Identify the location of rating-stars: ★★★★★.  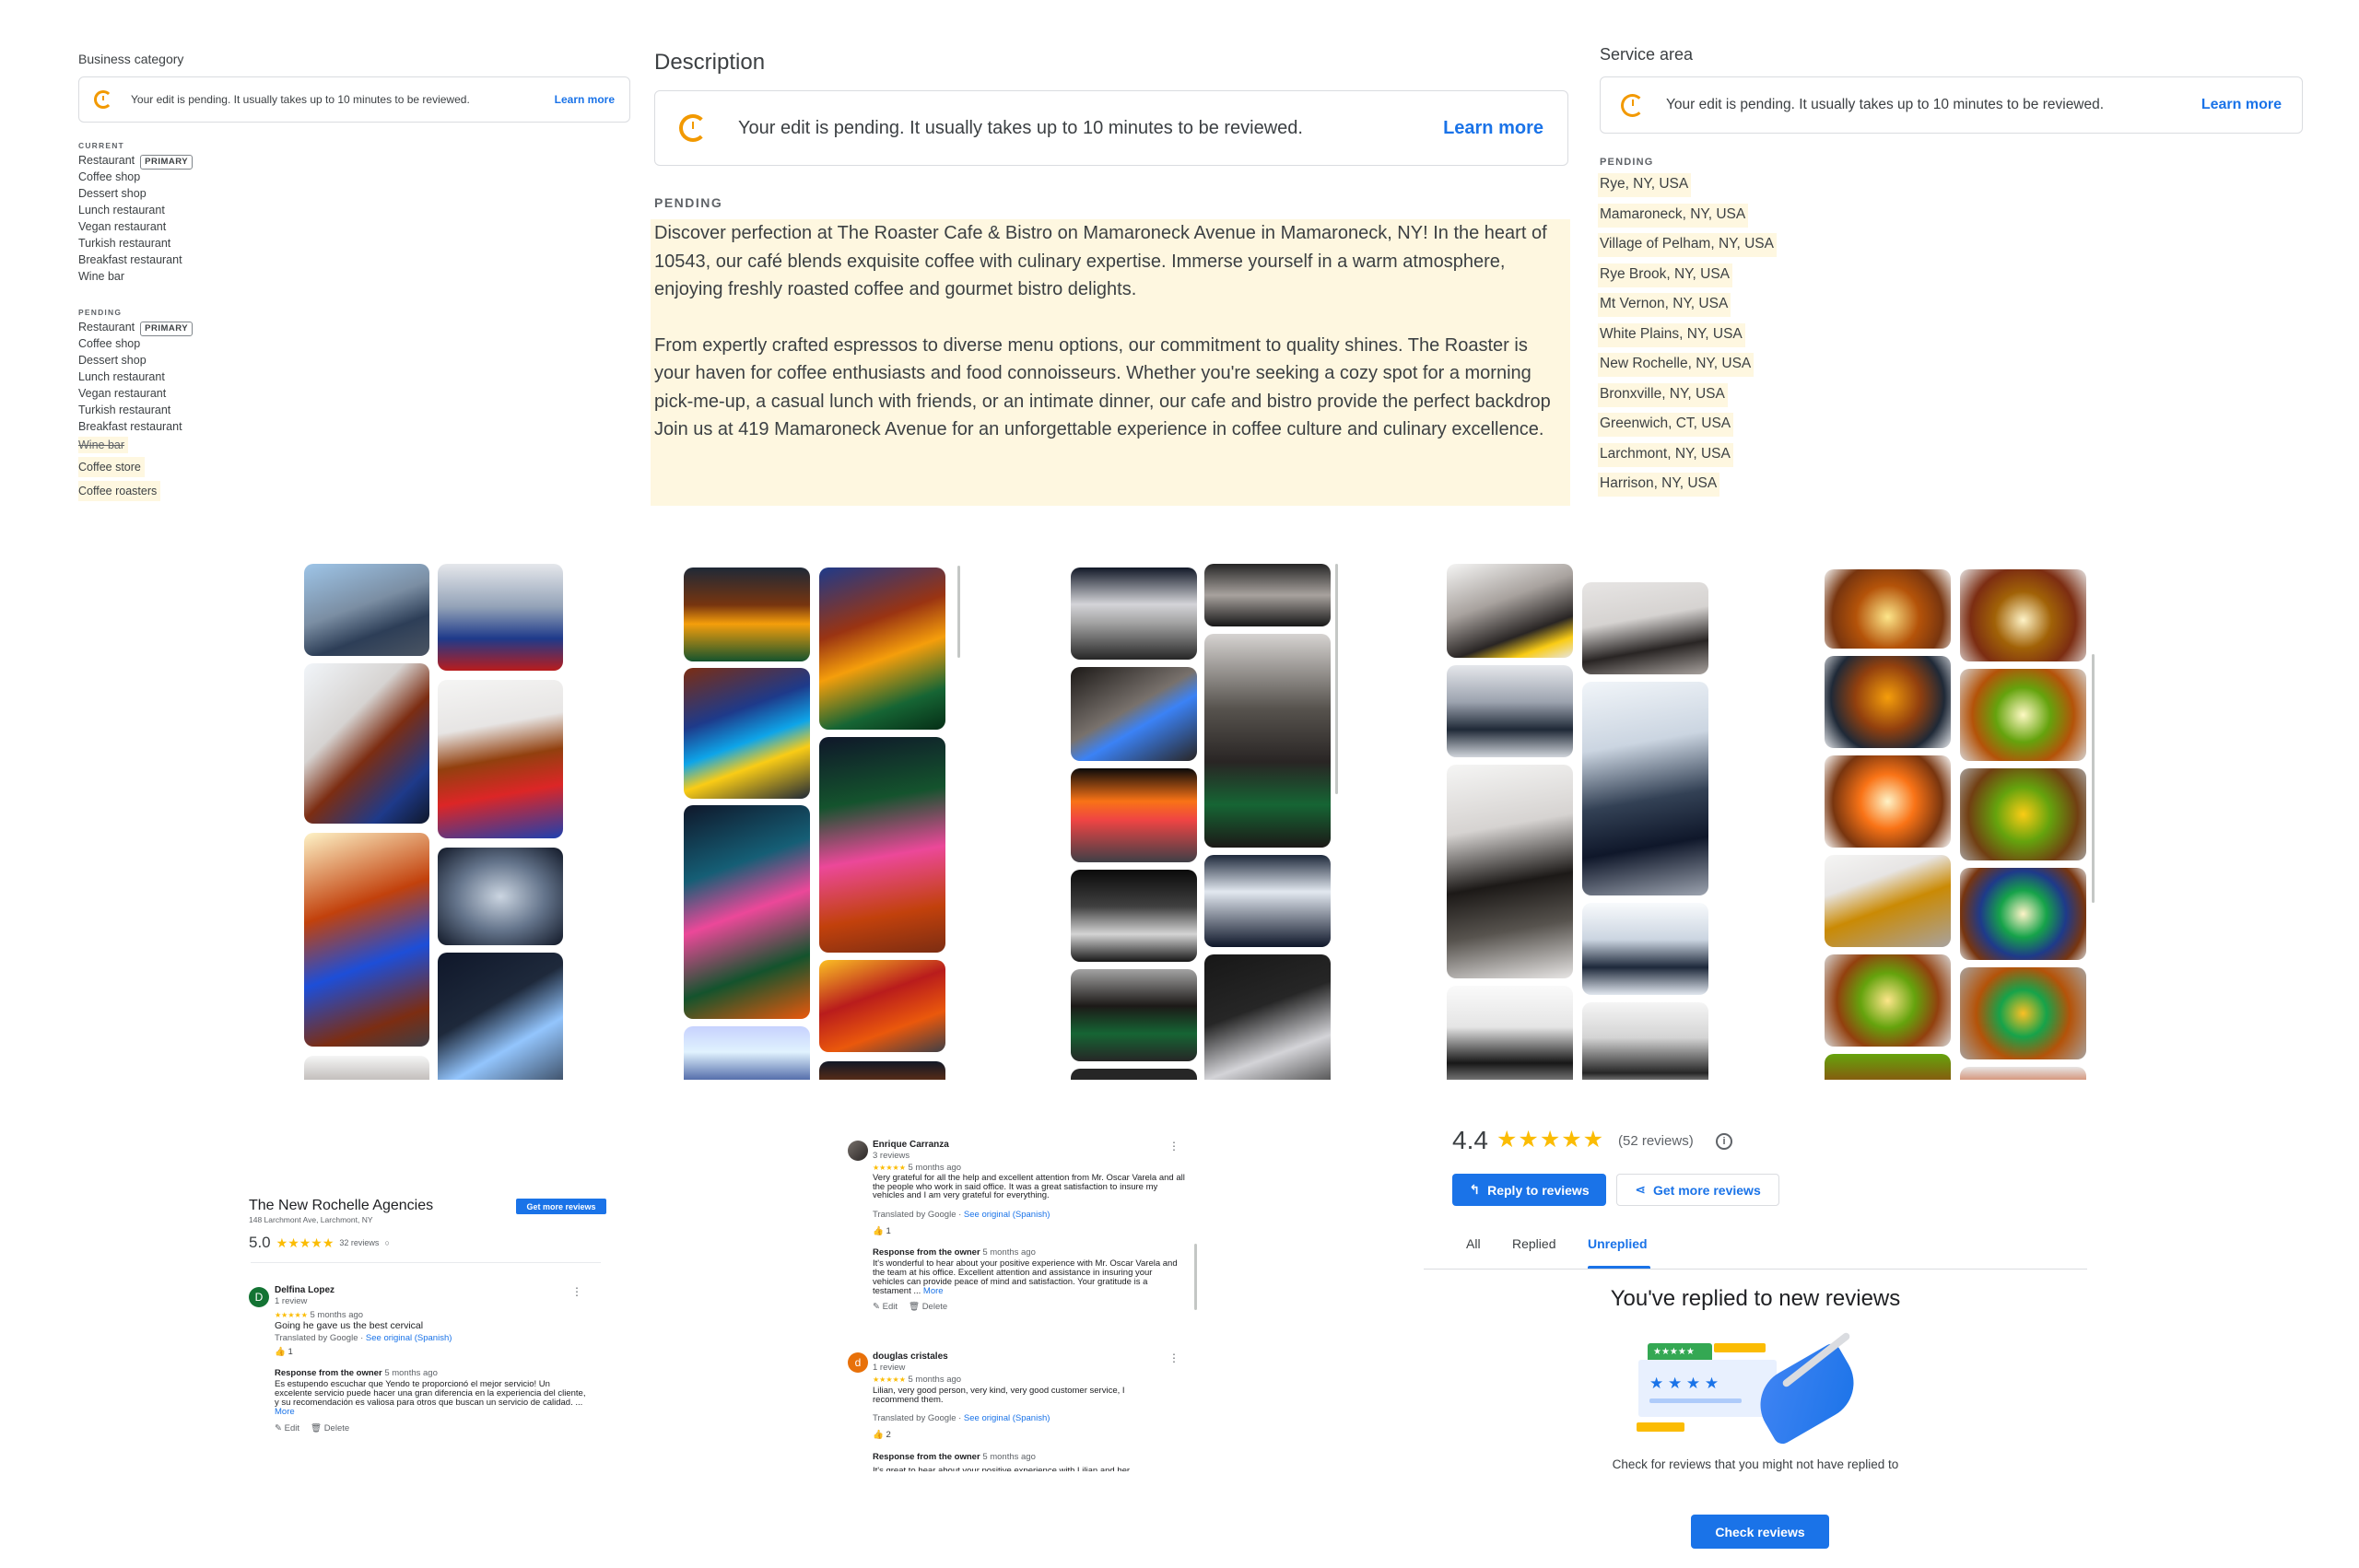
(1550, 1140).